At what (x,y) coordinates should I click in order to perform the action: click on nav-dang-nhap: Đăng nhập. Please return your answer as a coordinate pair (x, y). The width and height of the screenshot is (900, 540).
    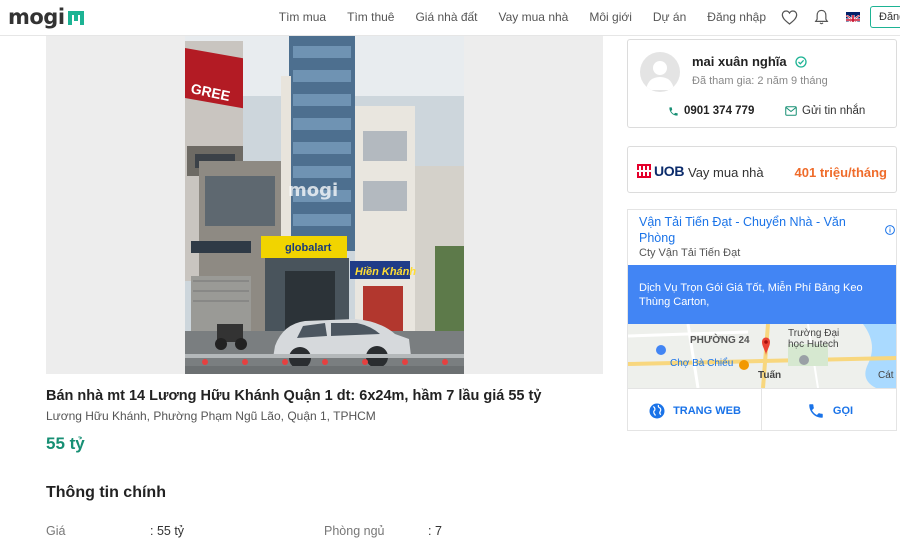
    Looking at the image, I should click on (736, 17).